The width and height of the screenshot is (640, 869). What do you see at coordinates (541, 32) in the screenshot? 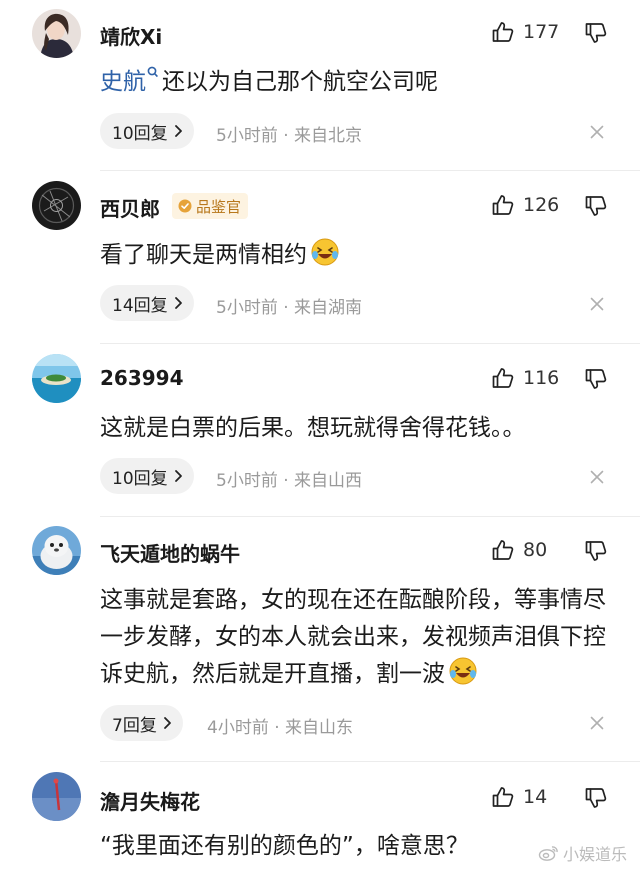
I see `like-count: 177` at bounding box center [541, 32].